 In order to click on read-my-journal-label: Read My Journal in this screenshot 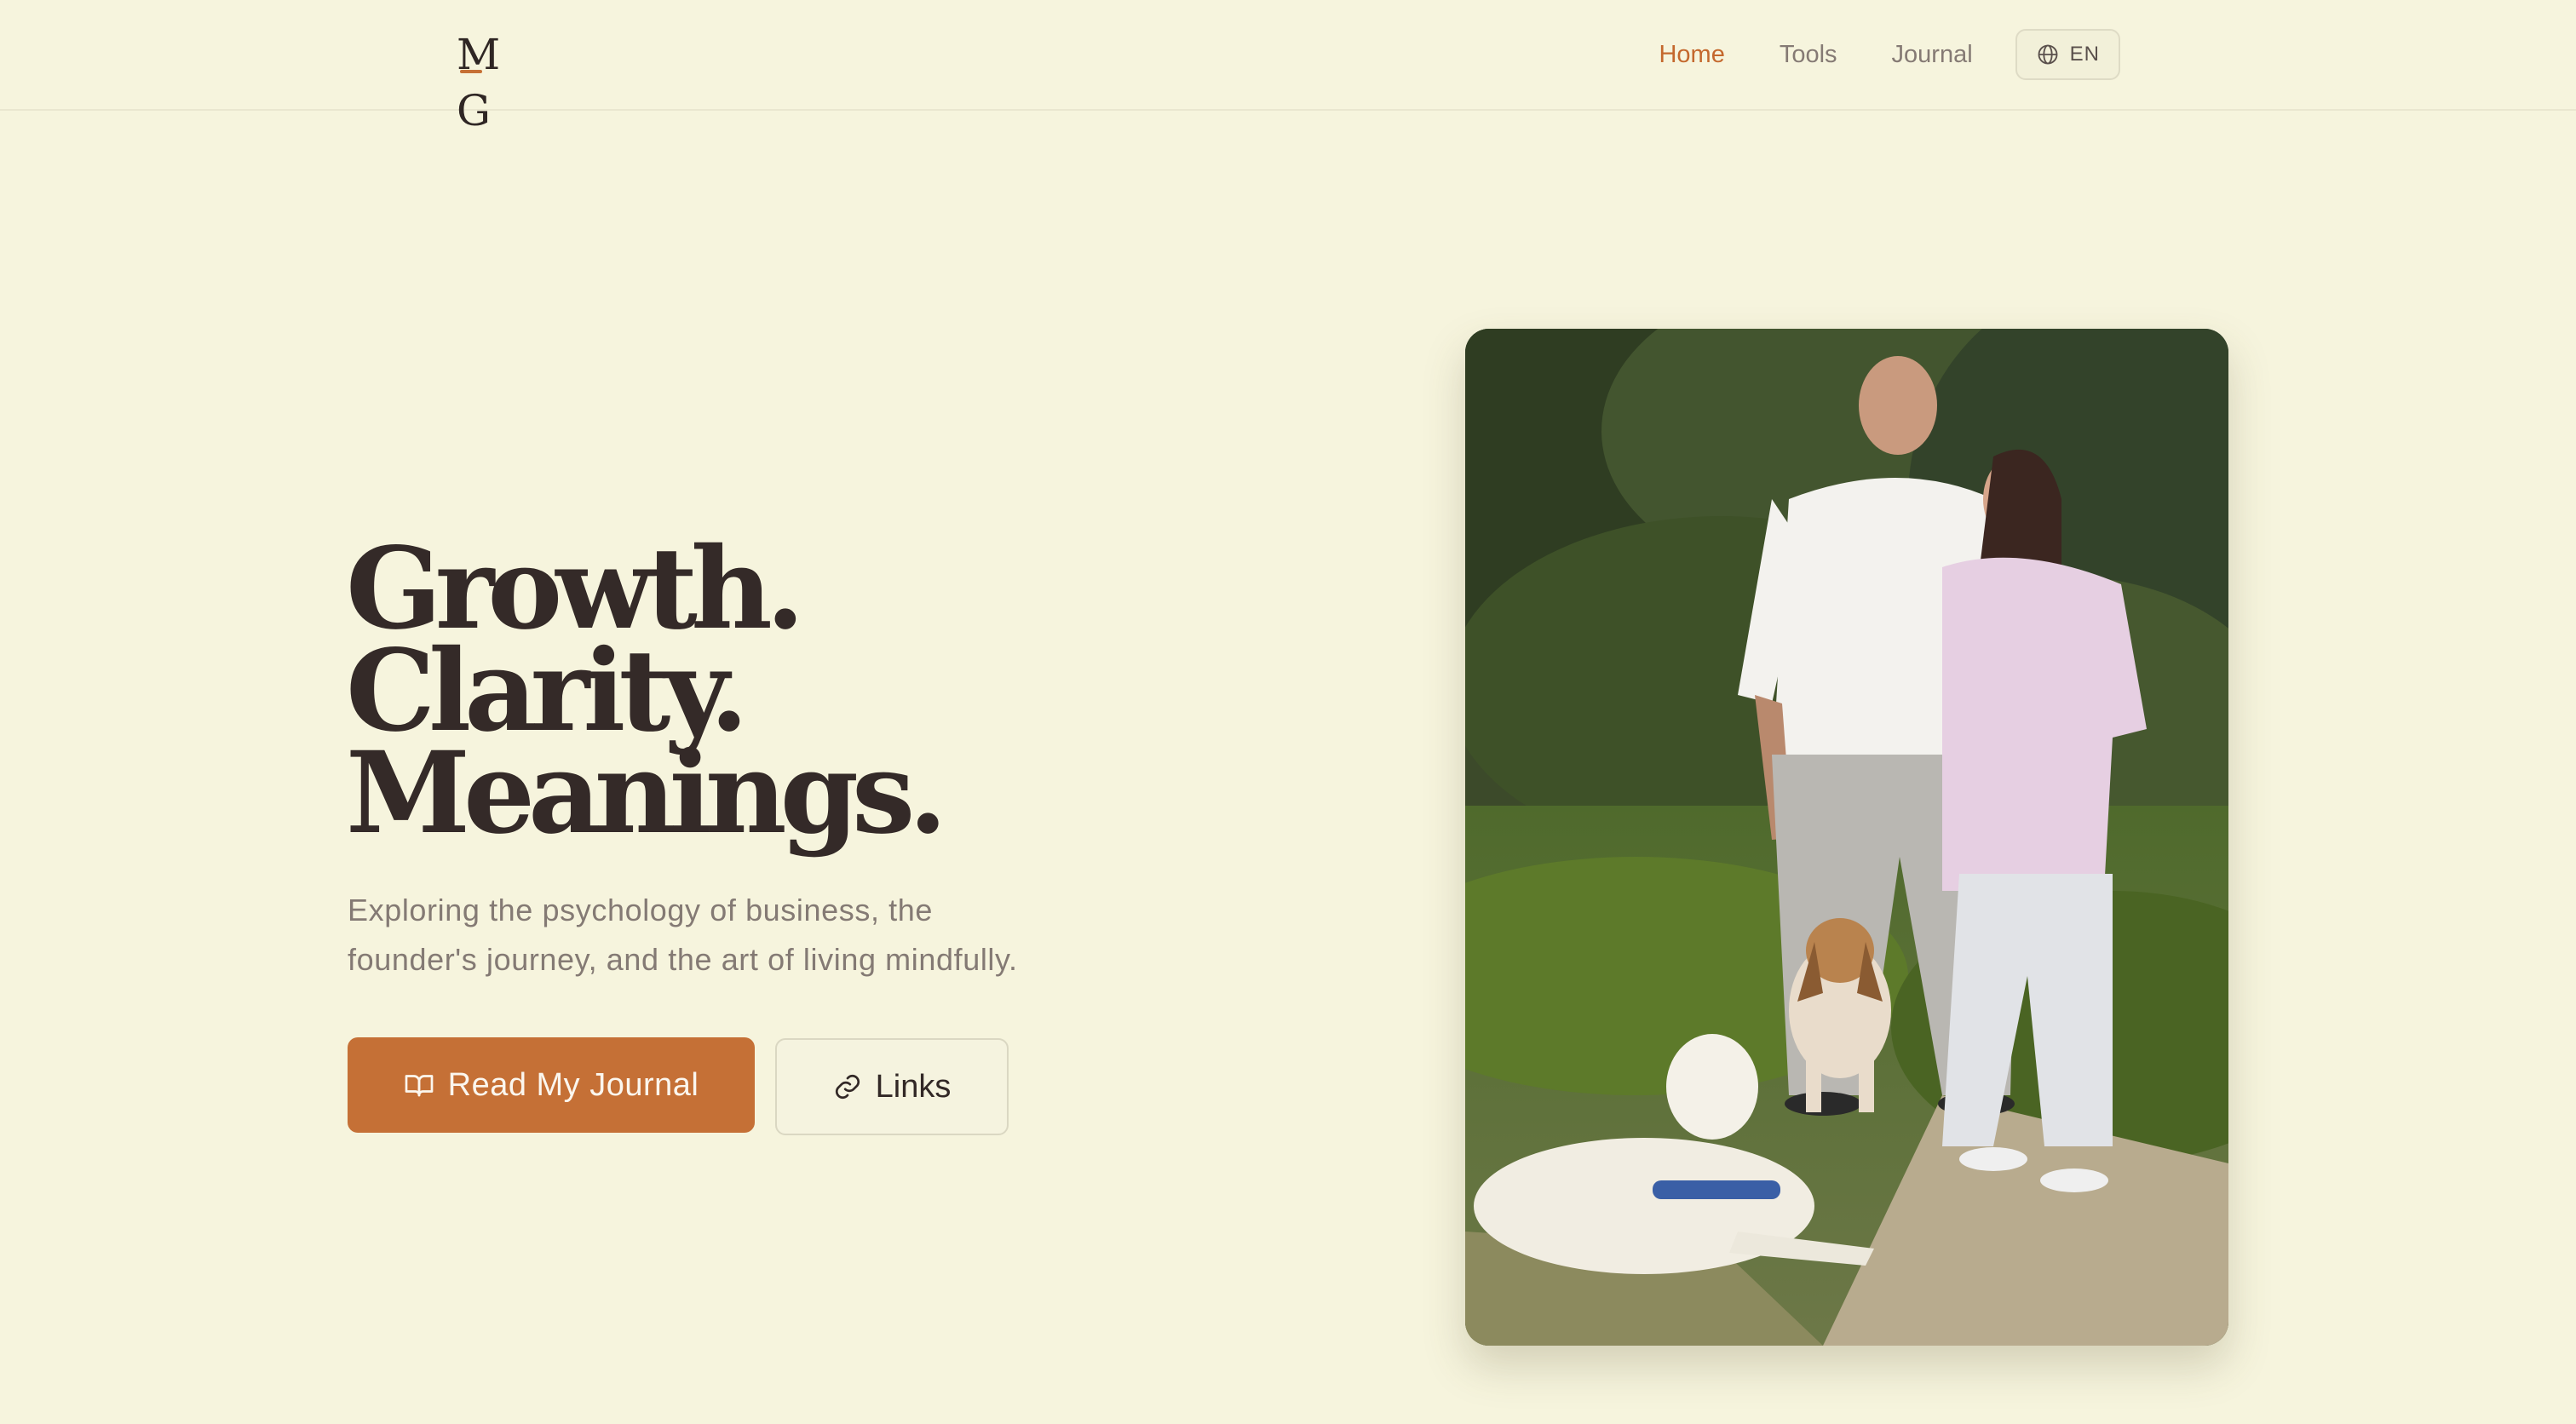, I will do `click(573, 1085)`.